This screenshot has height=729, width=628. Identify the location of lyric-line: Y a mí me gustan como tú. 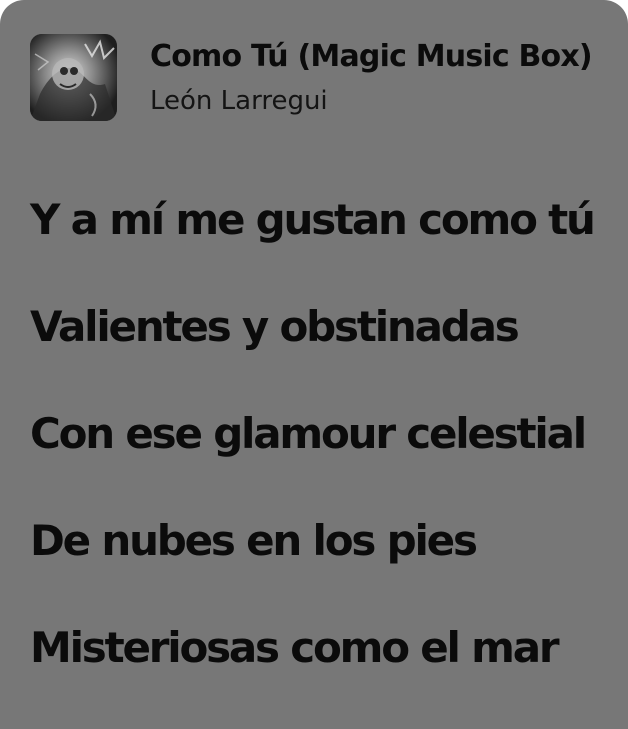
(324, 220).